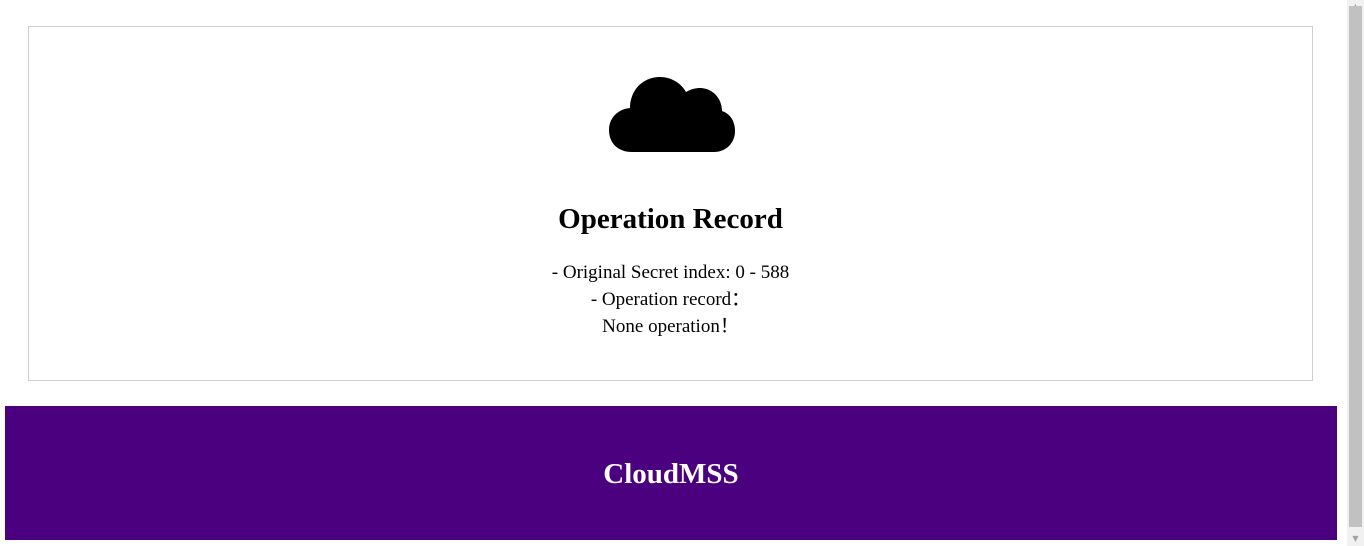 This screenshot has height=546, width=1364. Describe the element at coordinates (670, 326) in the screenshot. I see `none-operation-line: None operation！` at that location.